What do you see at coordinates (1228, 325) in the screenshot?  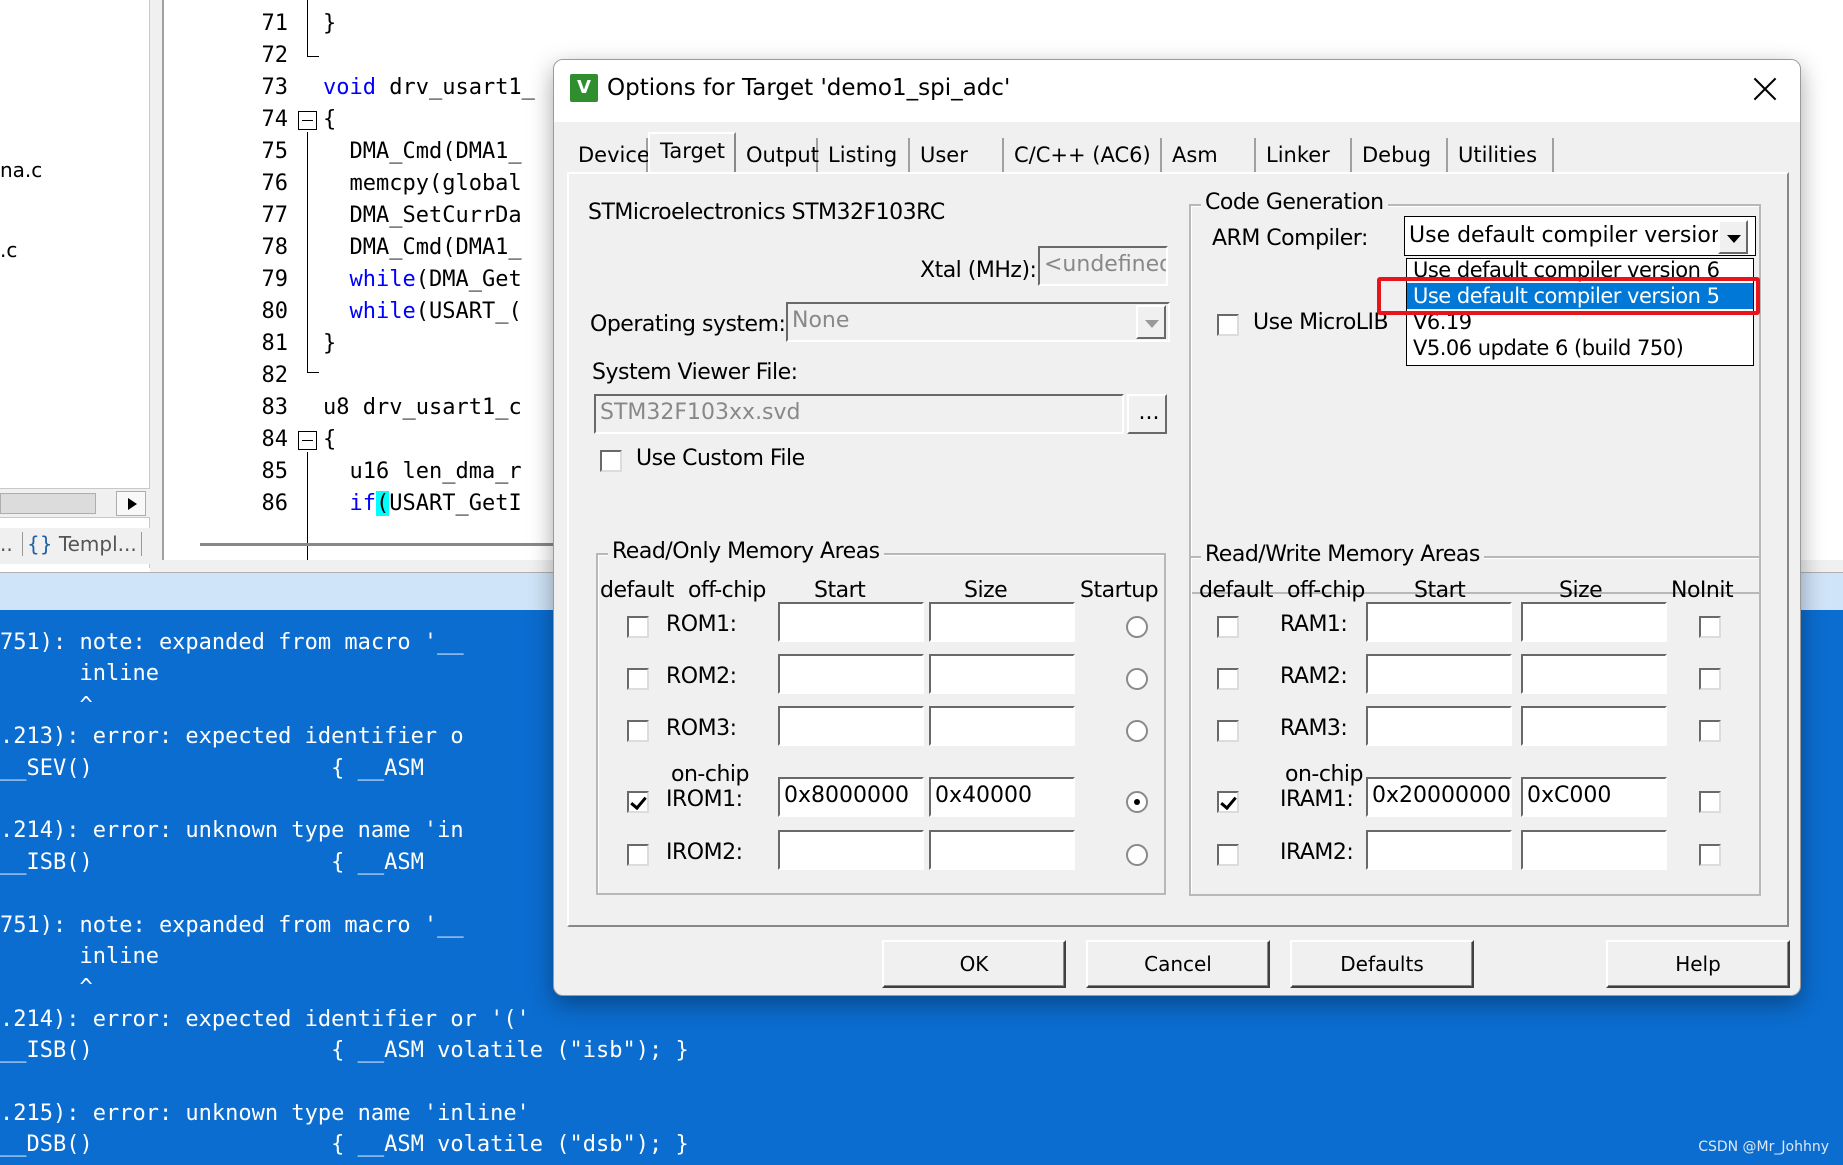 I see `use-microlib-checkbox` at bounding box center [1228, 325].